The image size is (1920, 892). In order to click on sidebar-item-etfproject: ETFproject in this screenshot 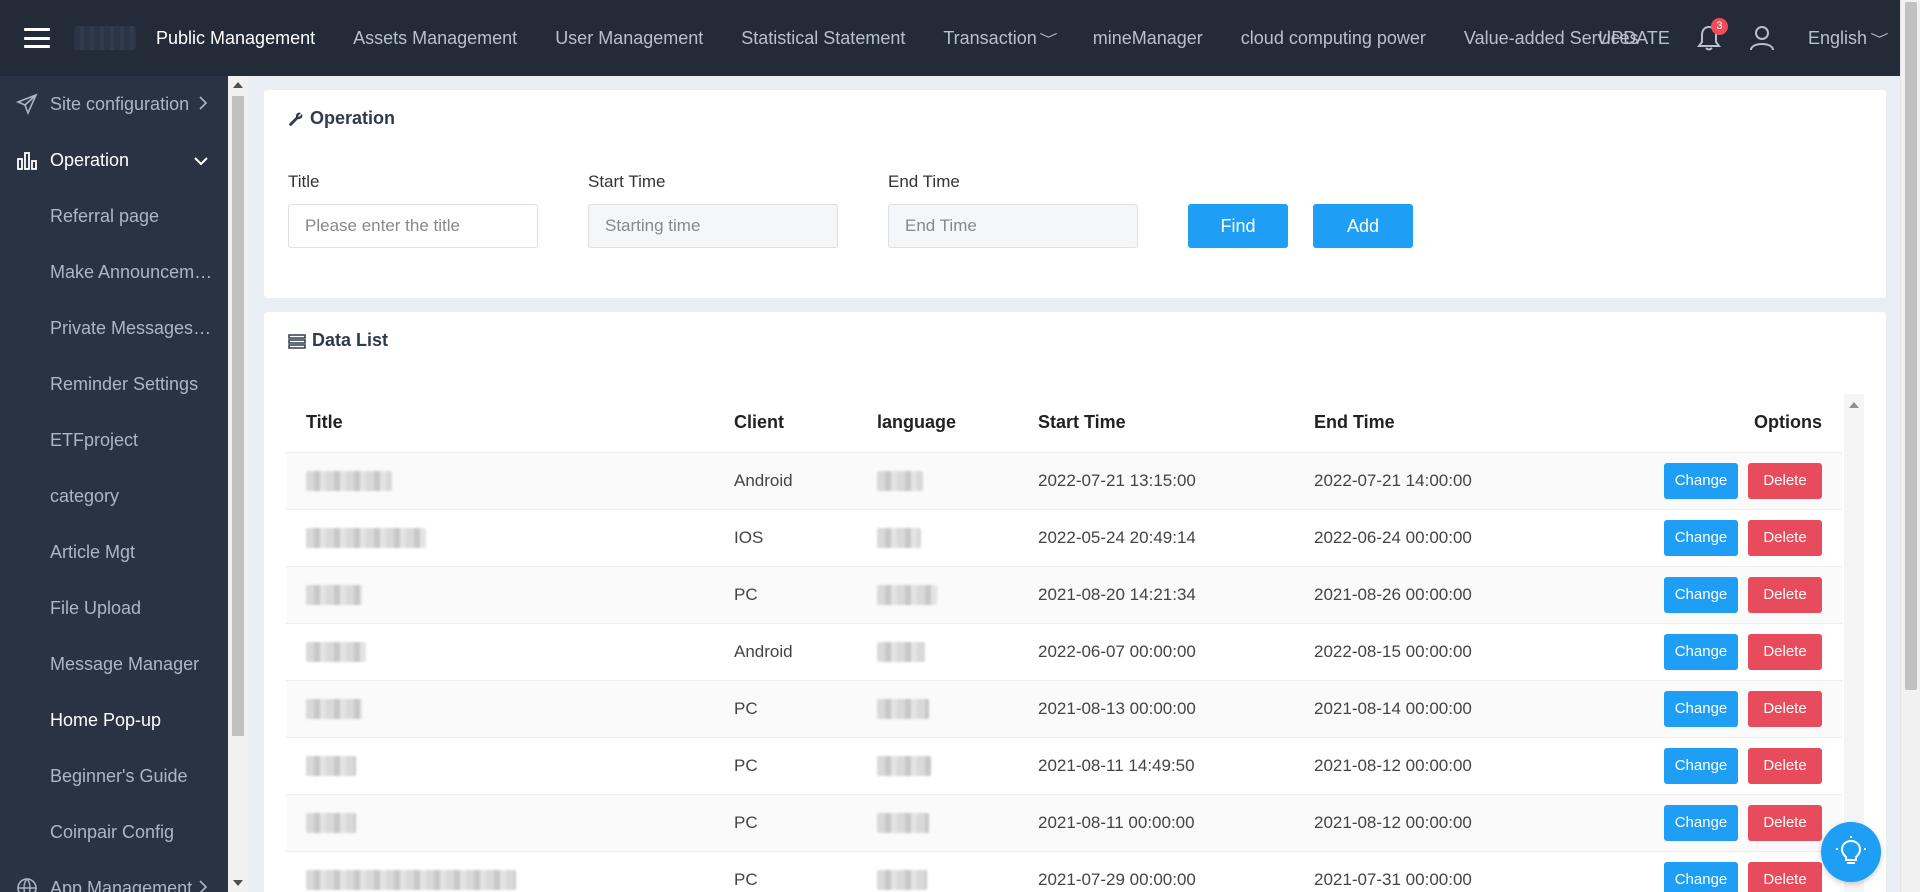, I will do `click(114, 440)`.